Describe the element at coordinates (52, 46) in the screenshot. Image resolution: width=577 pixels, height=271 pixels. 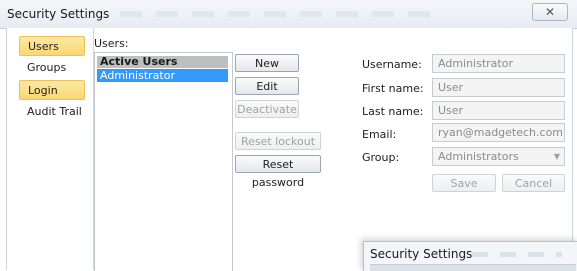
I see `sidebar-item-users: Users` at that location.